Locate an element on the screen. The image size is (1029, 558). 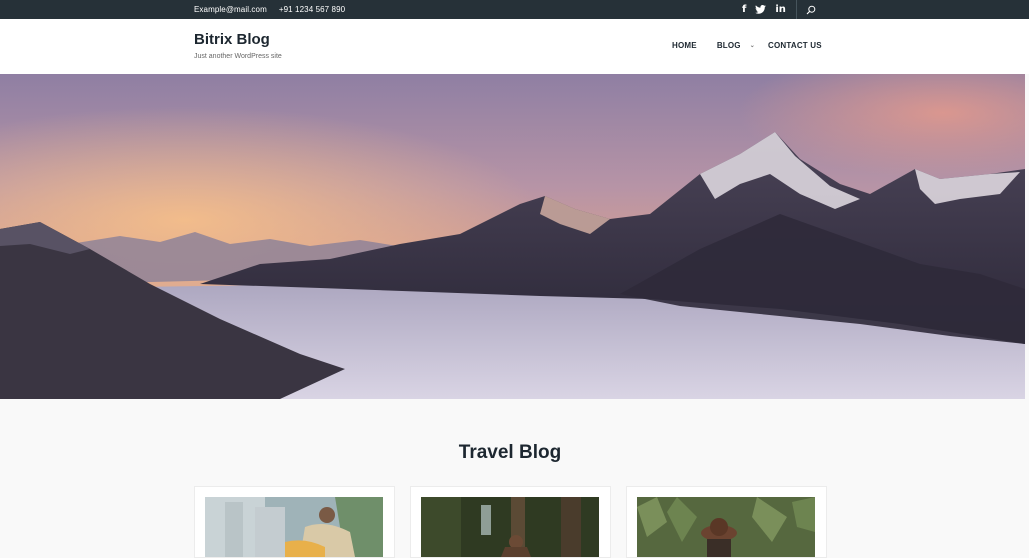
twitter-icon is located at coordinates (761, 9).